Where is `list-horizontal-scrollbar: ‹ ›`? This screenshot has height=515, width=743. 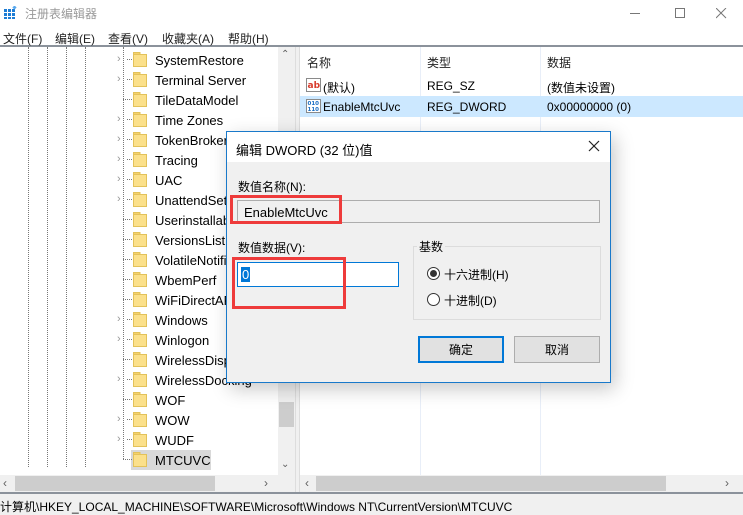
list-horizontal-scrollbar: ‹ › is located at coordinates (521, 483).